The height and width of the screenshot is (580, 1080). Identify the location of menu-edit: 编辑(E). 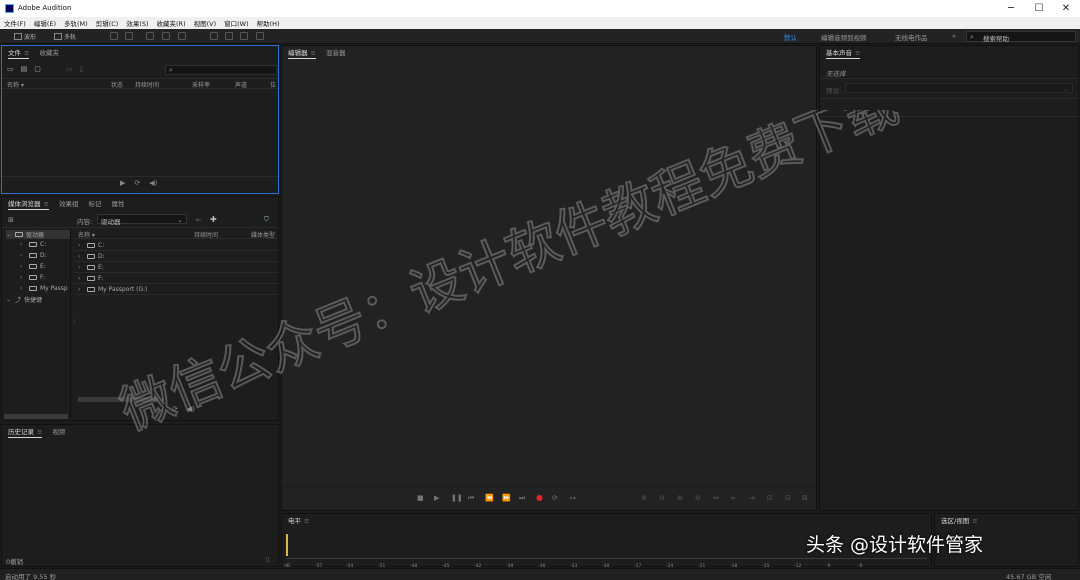
(45, 23).